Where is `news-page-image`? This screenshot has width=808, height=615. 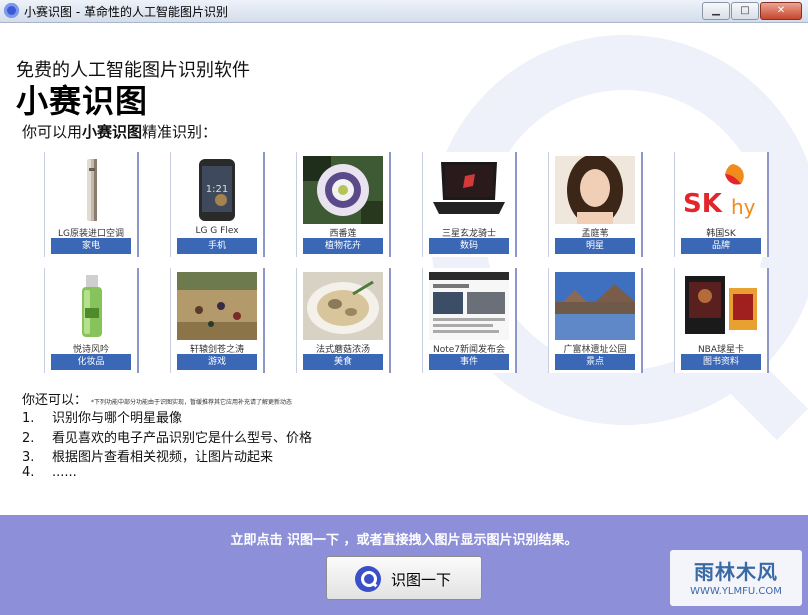
news-page-image is located at coordinates (469, 306).